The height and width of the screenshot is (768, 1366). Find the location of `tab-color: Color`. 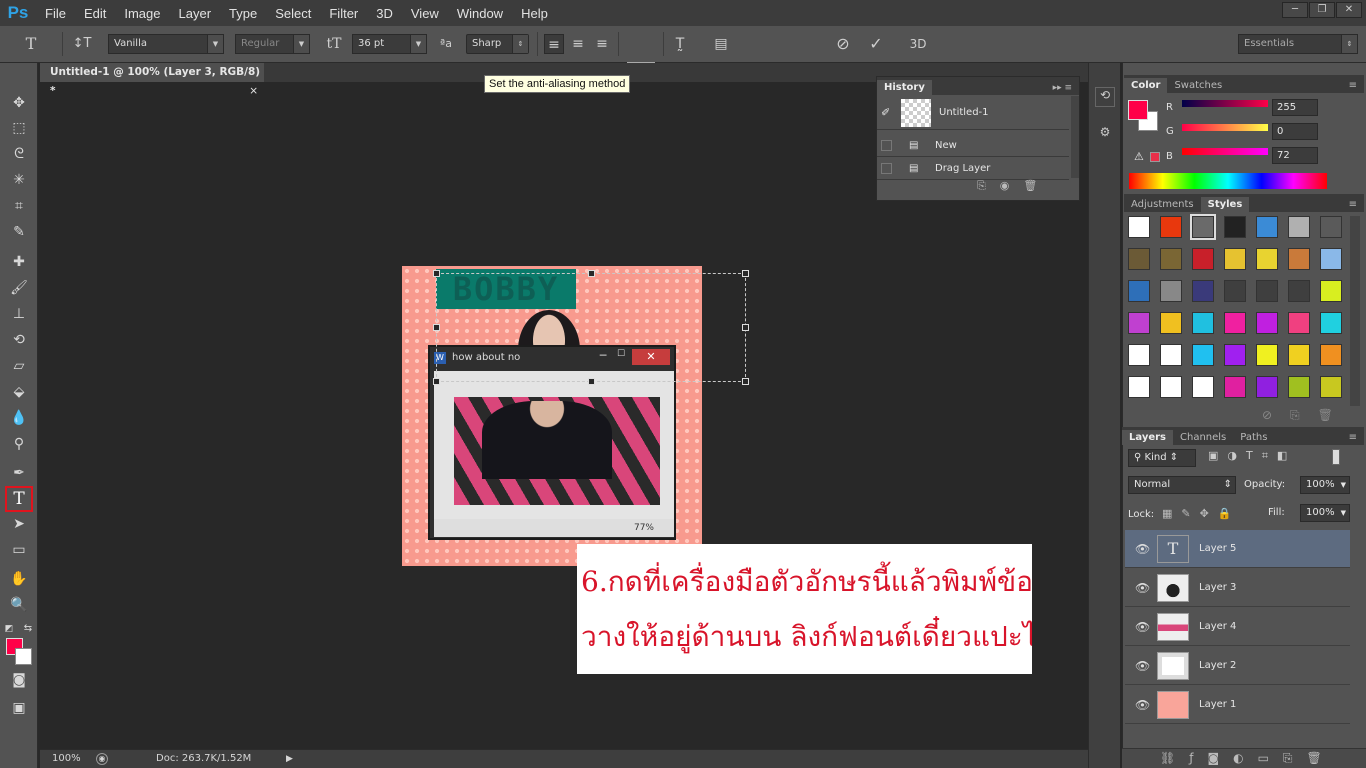

tab-color: Color is located at coordinates (1146, 85).